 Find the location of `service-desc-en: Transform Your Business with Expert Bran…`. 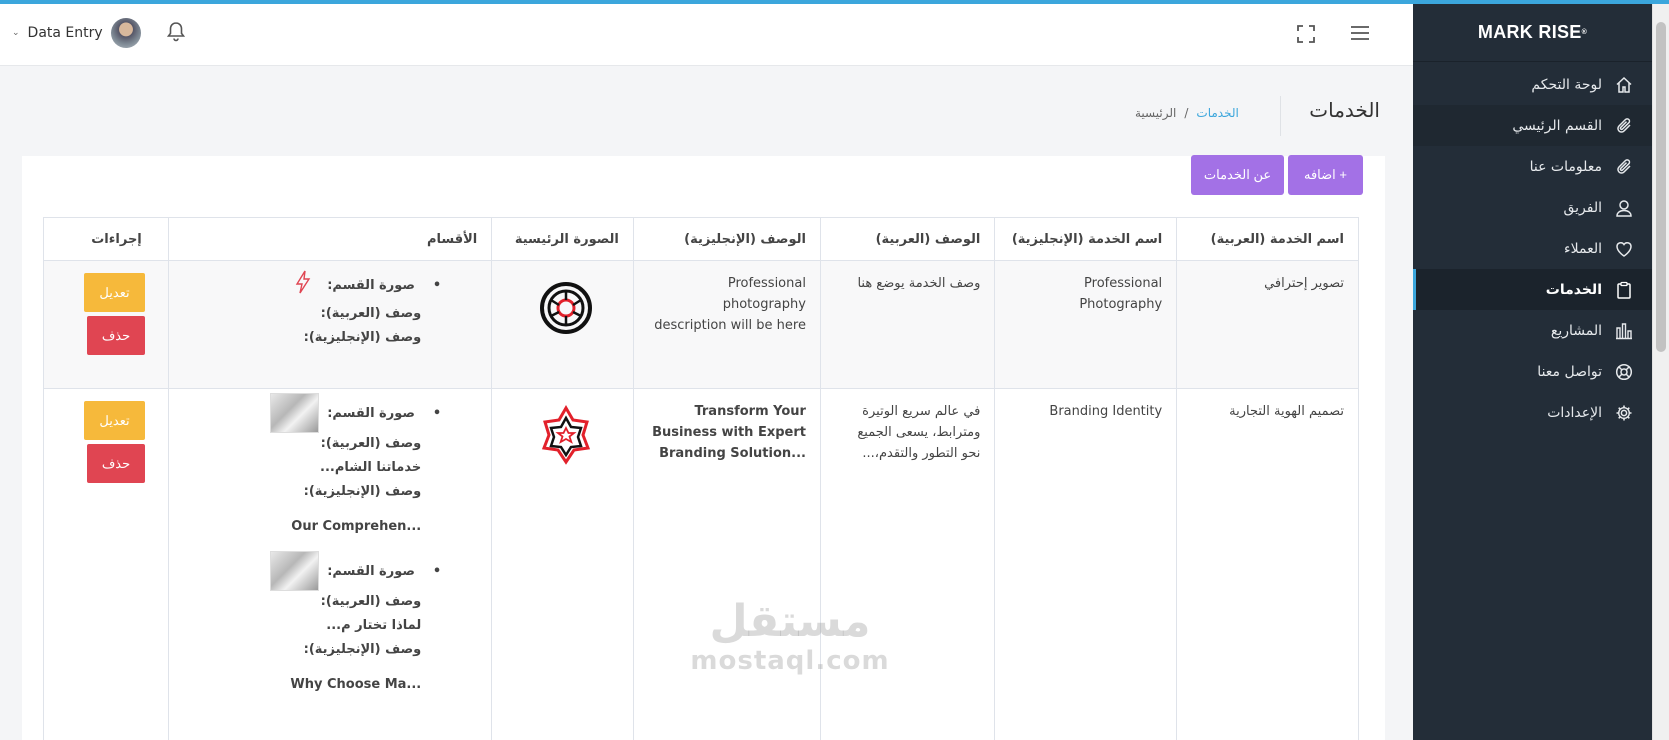

service-desc-en: Transform Your Business with Expert Bran… is located at coordinates (726, 564).